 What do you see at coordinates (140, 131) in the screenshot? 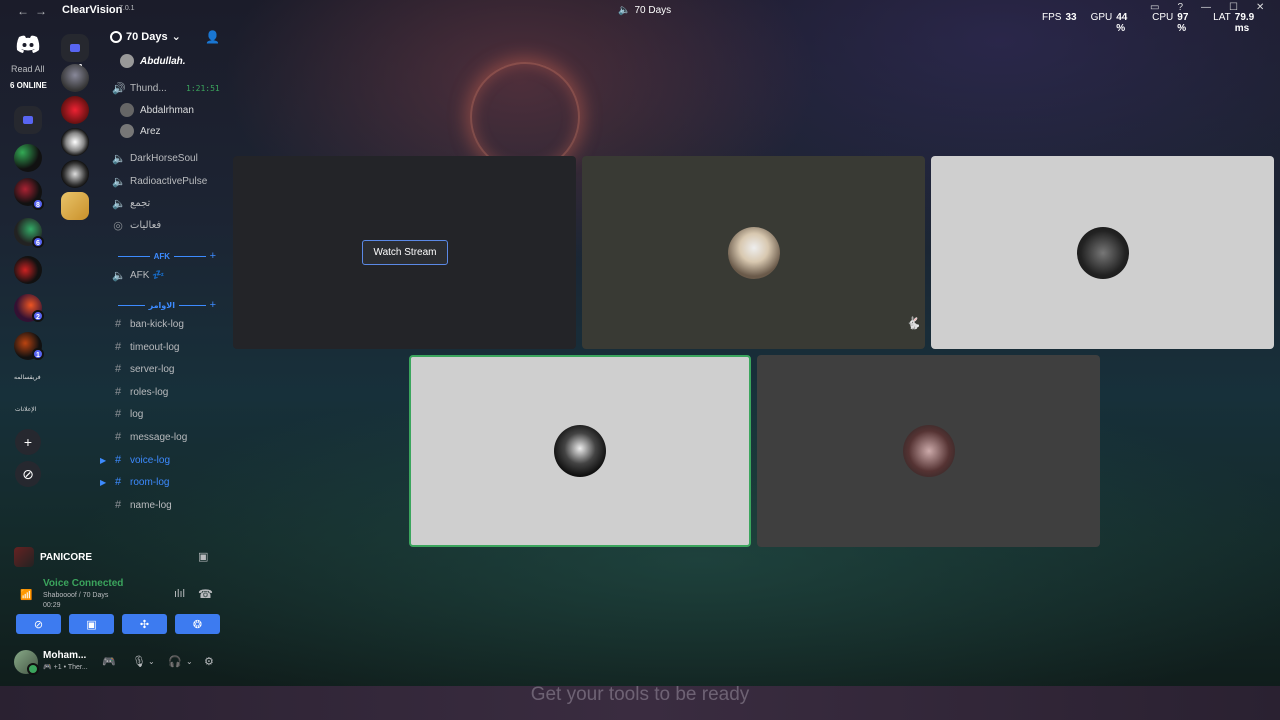
I see `voice-user: Arez` at bounding box center [140, 131].